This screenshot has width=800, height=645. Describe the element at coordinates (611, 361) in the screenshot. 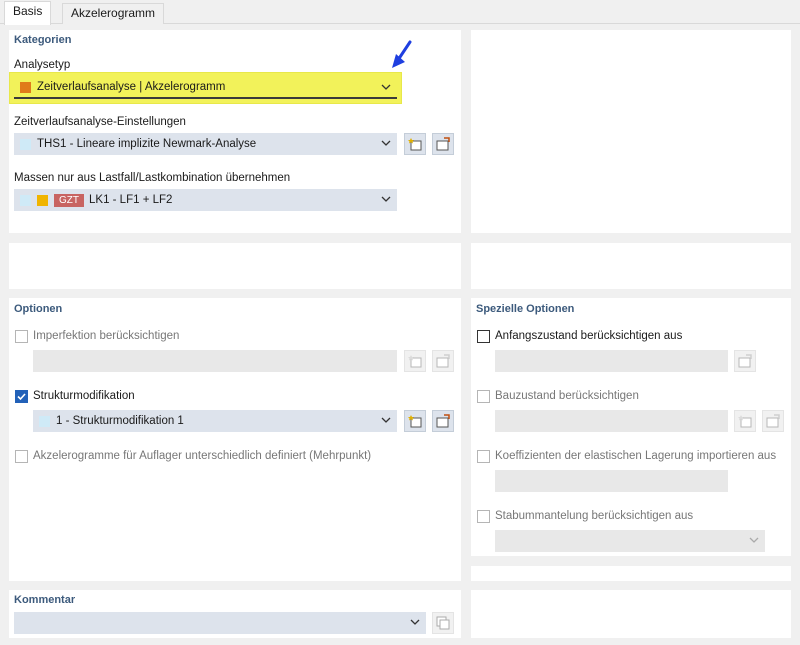

I see `anfangszustand-select` at that location.